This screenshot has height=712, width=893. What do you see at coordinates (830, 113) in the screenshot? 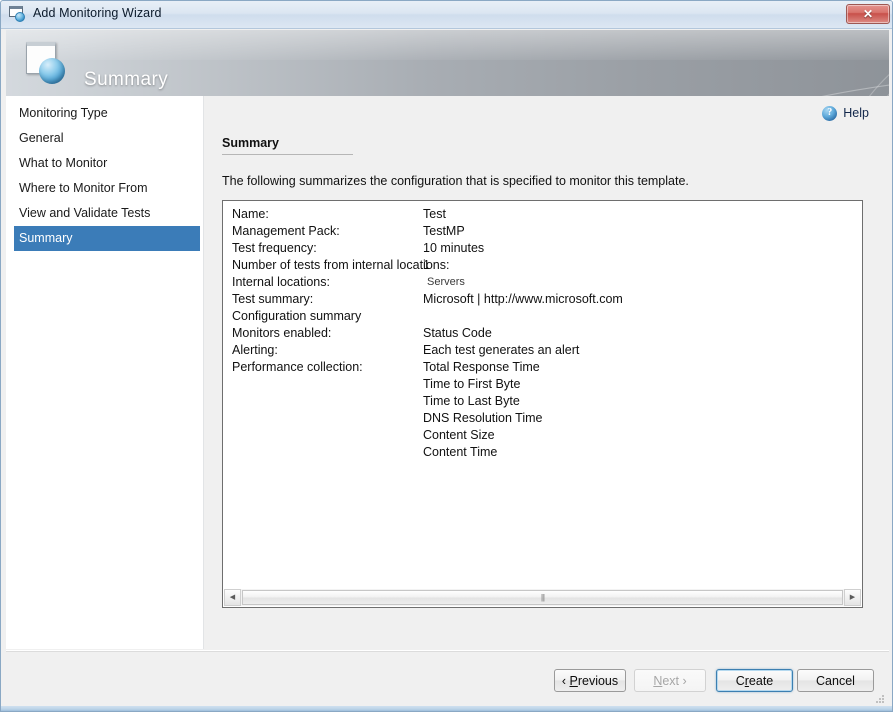
I see `help-icon: ?` at bounding box center [830, 113].